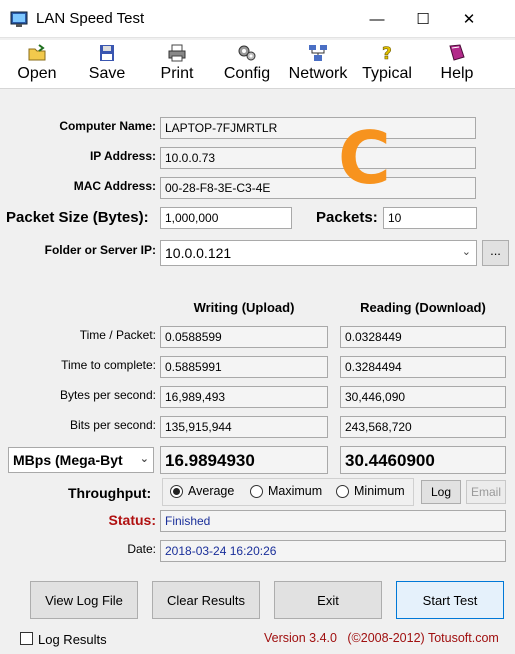 The height and width of the screenshot is (654, 515). I want to click on toolbar-label: Open, so click(37, 73).